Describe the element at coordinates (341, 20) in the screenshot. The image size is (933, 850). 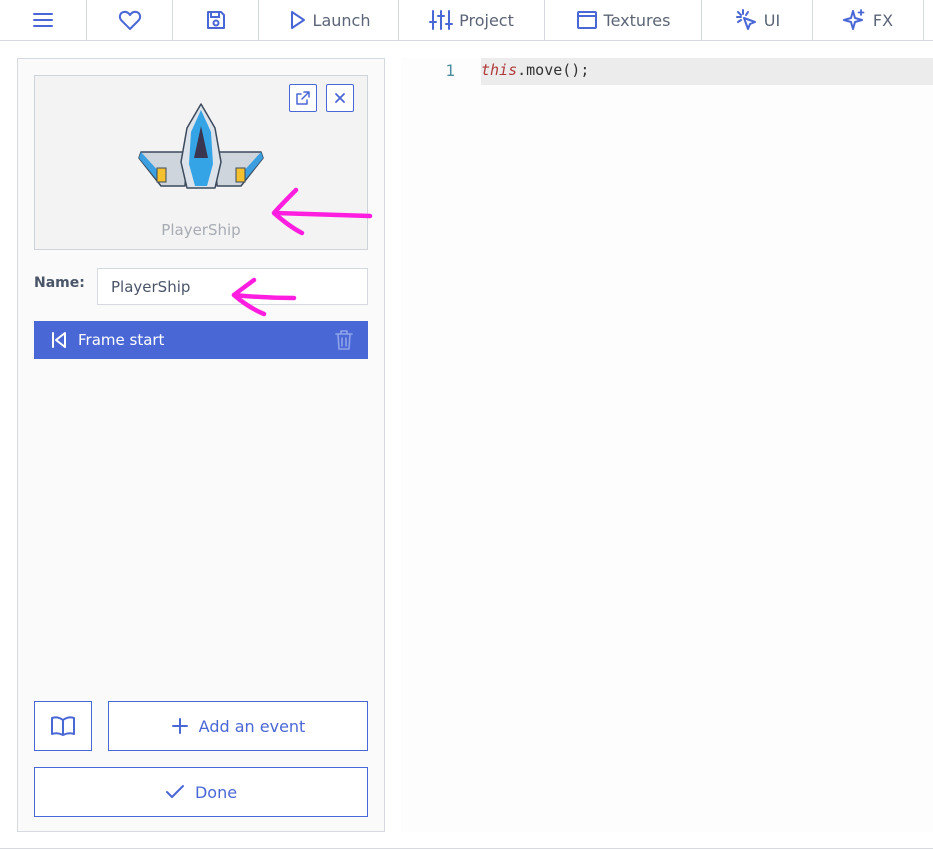
I see `launch-label: Launch` at that location.